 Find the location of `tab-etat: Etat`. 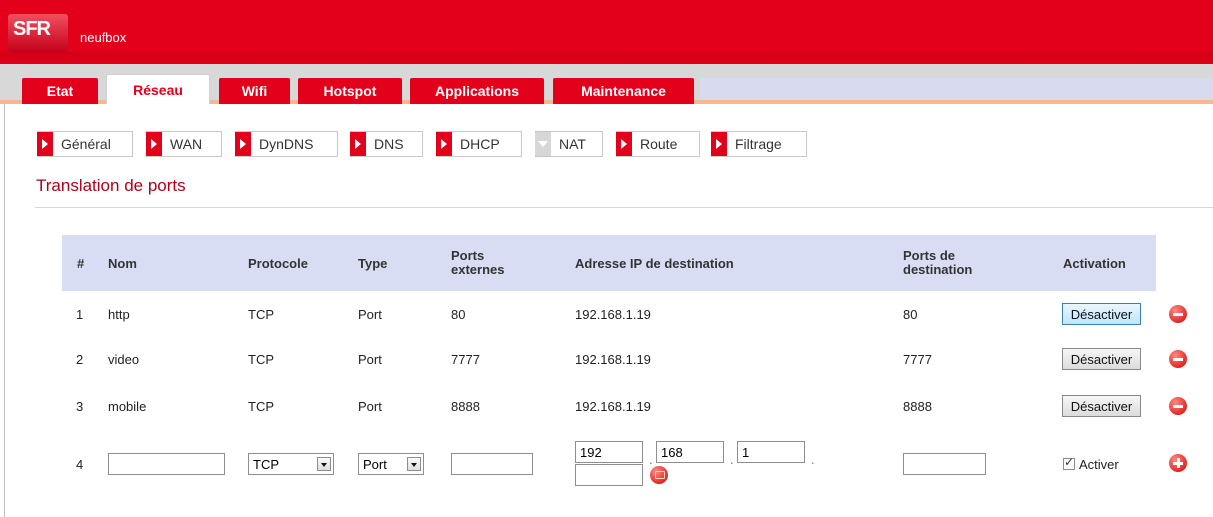

tab-etat: Etat is located at coordinates (60, 91).